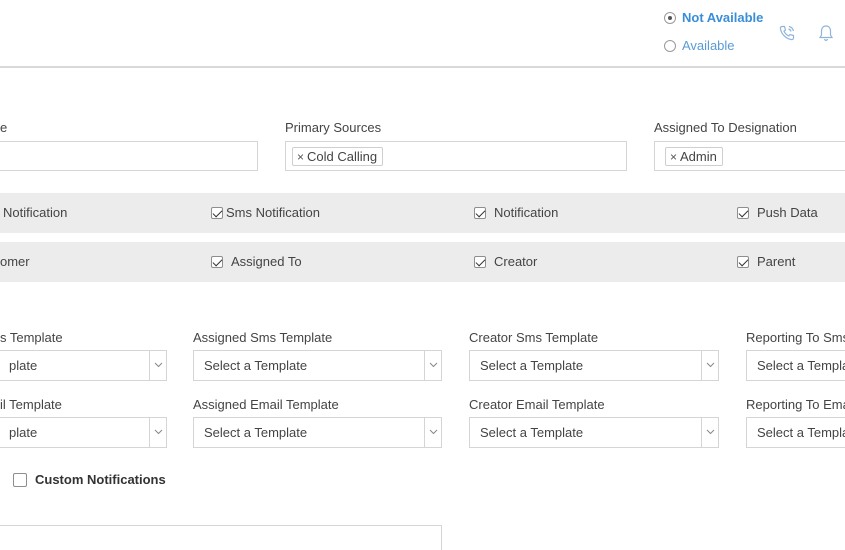  I want to click on assigned-designation-field: × Admin, so click(749, 156).